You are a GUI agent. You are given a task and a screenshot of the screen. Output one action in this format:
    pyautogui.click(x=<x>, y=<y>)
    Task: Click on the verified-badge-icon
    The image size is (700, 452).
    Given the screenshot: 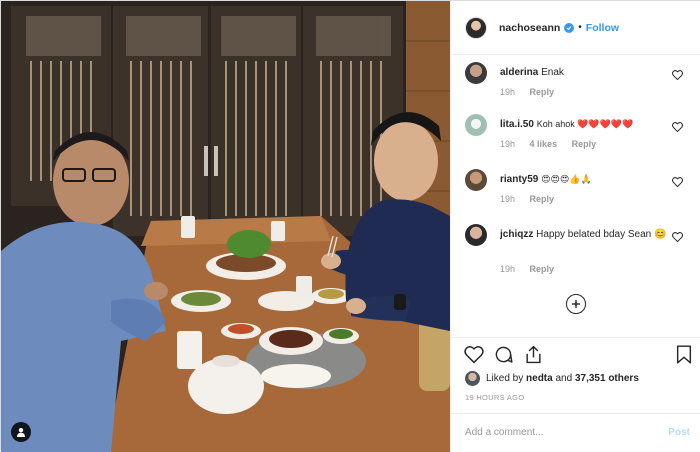 What is the action you would take?
    pyautogui.click(x=569, y=27)
    